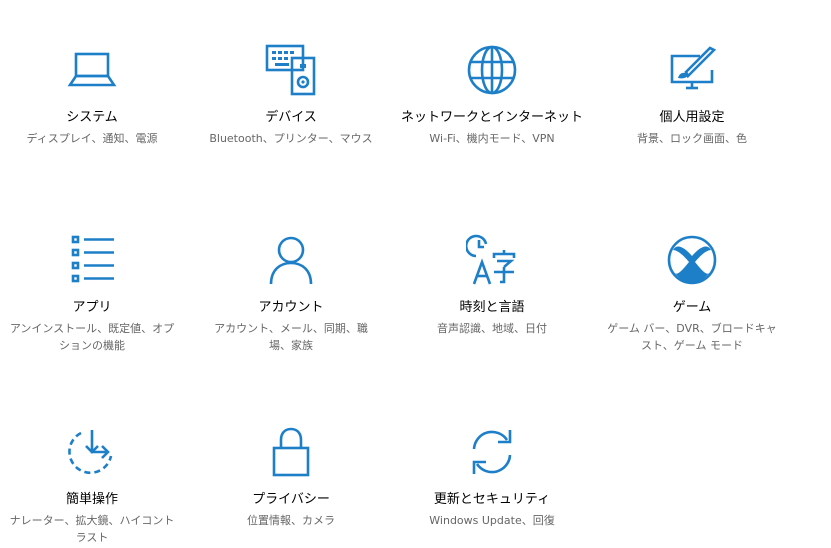  Describe the element at coordinates (692, 294) in the screenshot. I see `tile-gaming: ゲーム ゲーム バー、DVR、ブロードキャスト、ゲーム モード` at that location.